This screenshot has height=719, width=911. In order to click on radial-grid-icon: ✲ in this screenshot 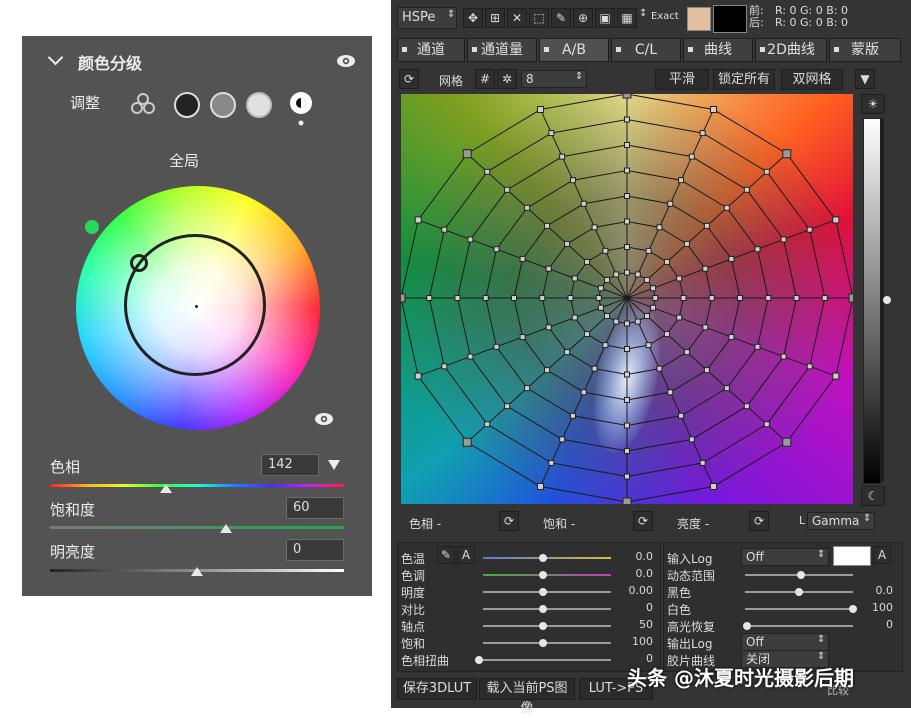, I will do `click(507, 79)`.